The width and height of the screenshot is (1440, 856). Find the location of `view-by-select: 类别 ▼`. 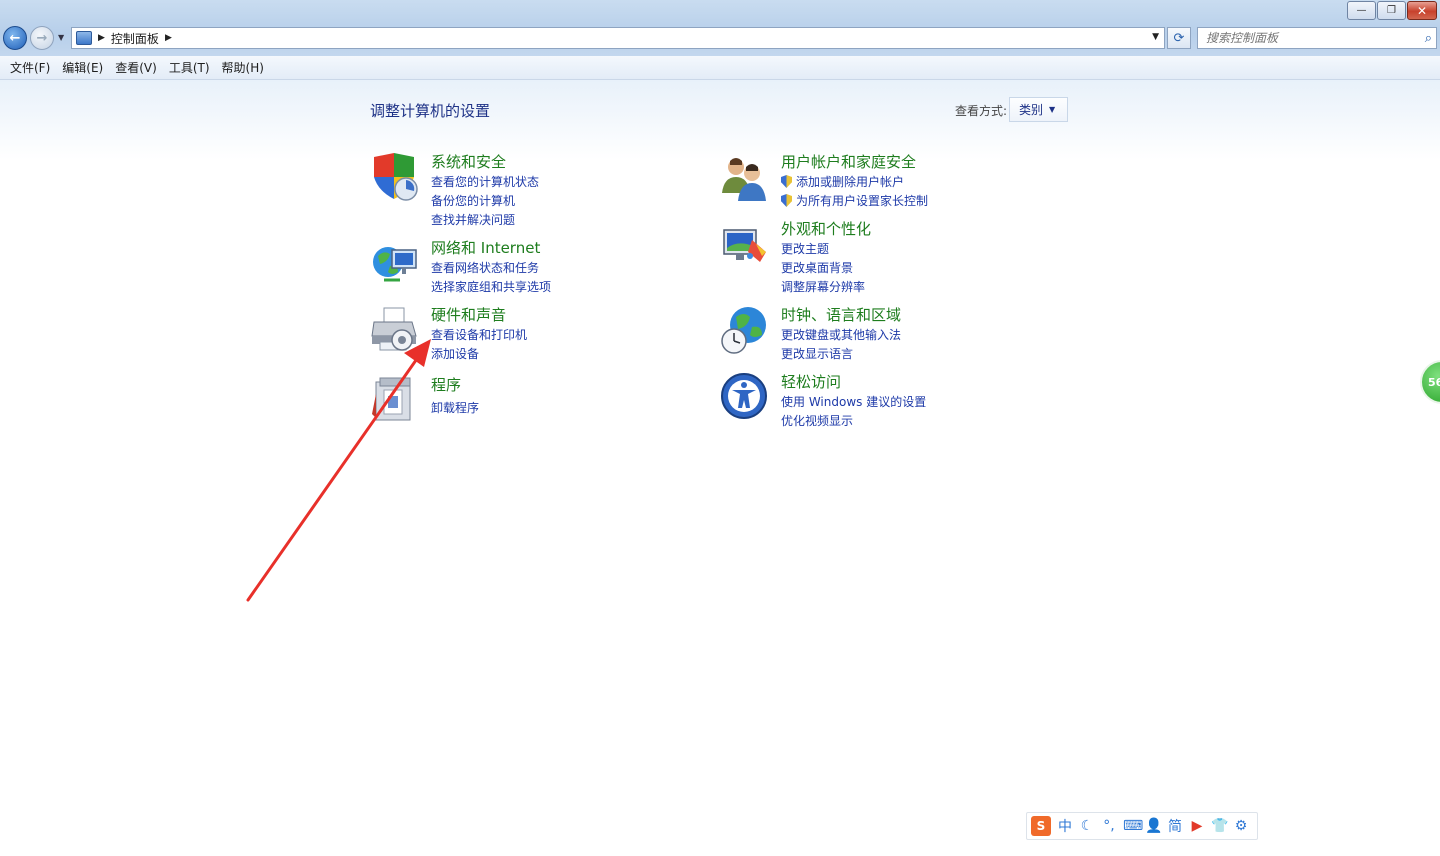

view-by-select: 类别 ▼ is located at coordinates (1038, 109).